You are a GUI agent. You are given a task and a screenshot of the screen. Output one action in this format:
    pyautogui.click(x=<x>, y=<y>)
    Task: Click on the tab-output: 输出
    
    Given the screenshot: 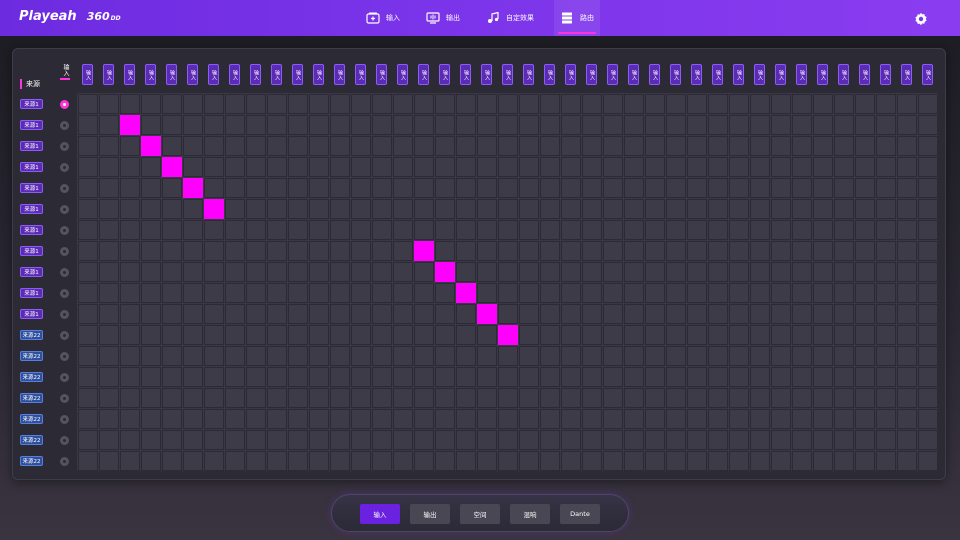 What is the action you would take?
    pyautogui.click(x=430, y=514)
    